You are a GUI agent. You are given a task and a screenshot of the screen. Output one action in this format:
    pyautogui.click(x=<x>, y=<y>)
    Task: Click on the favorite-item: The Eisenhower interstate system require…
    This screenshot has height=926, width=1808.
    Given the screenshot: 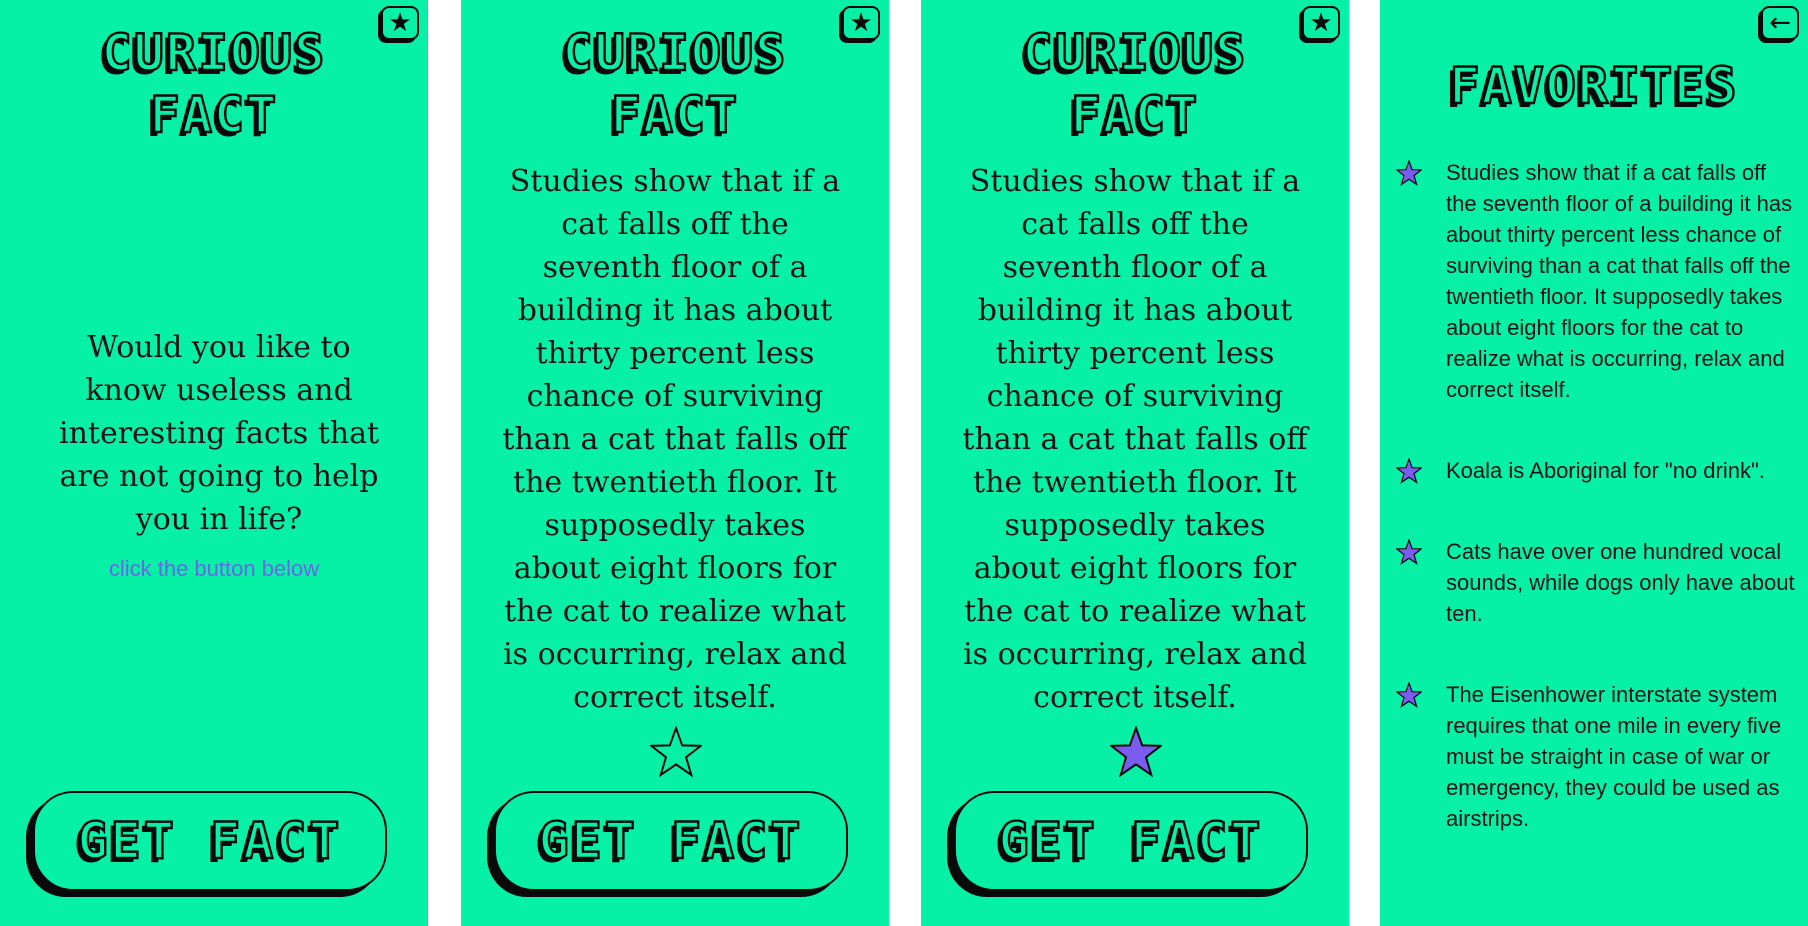 What is the action you would take?
    pyautogui.click(x=1597, y=756)
    